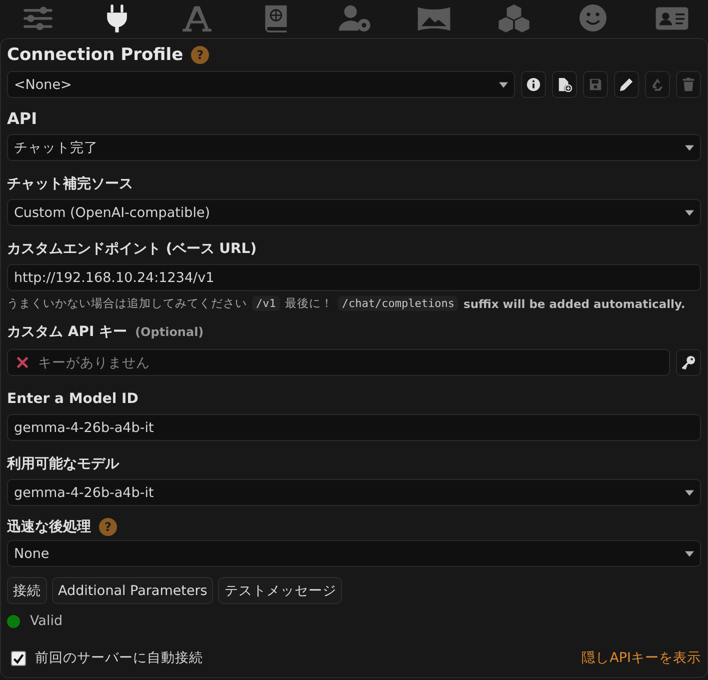  What do you see at coordinates (133, 590) in the screenshot?
I see `action-button: Additional Parameters` at bounding box center [133, 590].